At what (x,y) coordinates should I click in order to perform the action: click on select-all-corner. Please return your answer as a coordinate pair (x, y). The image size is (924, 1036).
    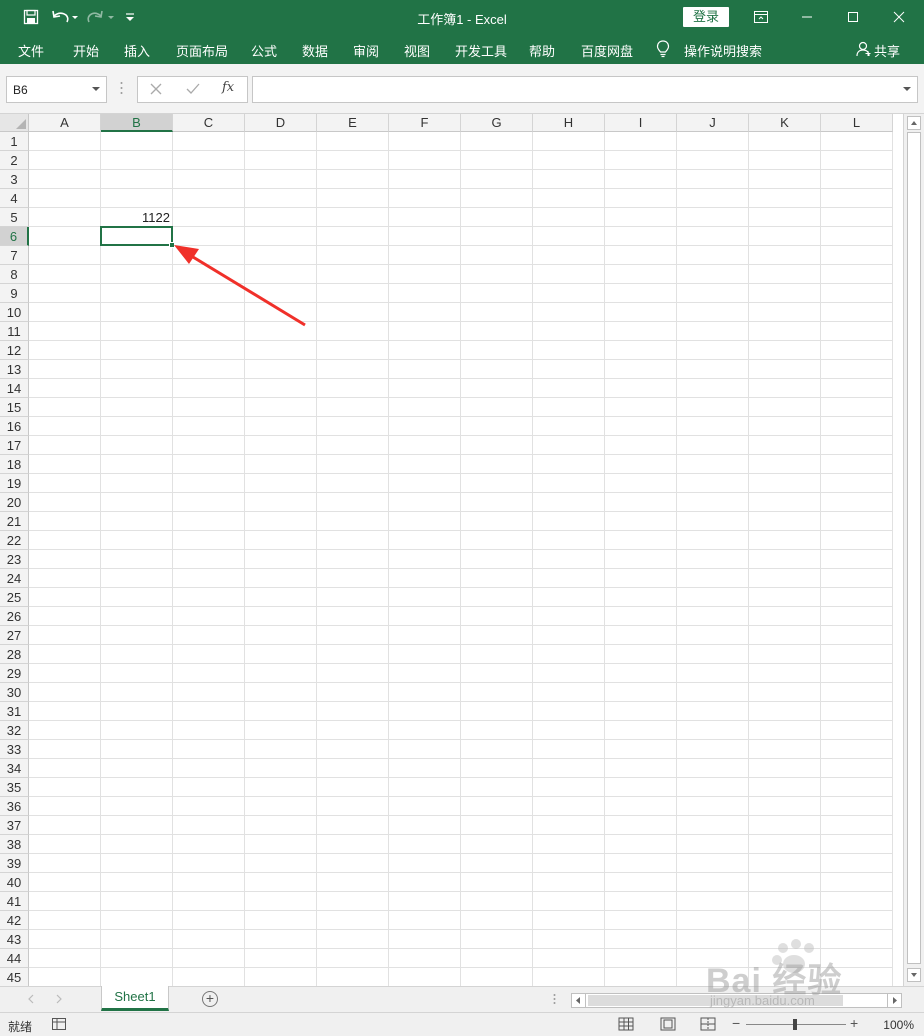
    Looking at the image, I should click on (14, 123).